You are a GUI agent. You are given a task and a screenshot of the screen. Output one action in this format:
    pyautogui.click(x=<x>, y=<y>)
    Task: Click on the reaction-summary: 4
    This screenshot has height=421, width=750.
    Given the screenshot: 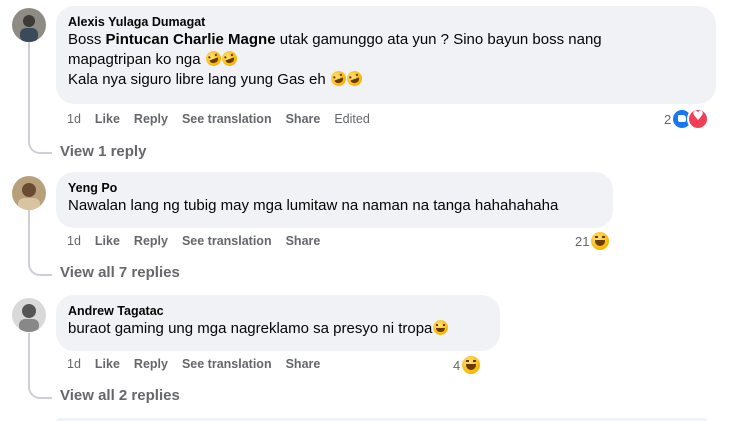 What is the action you would take?
    pyautogui.click(x=468, y=365)
    